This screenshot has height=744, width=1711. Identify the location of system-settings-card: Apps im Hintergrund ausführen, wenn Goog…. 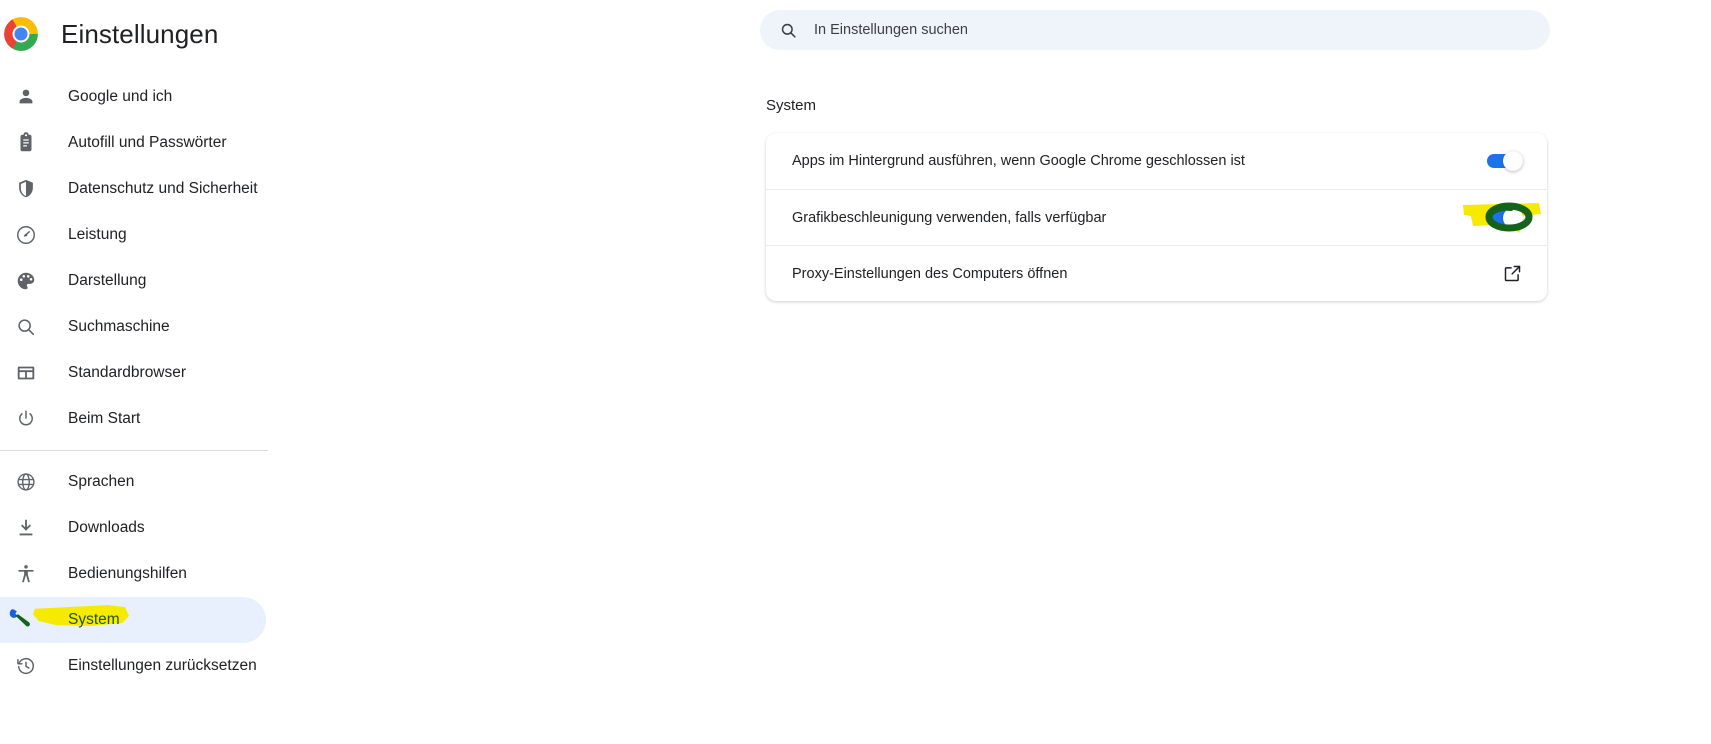
(1156, 217).